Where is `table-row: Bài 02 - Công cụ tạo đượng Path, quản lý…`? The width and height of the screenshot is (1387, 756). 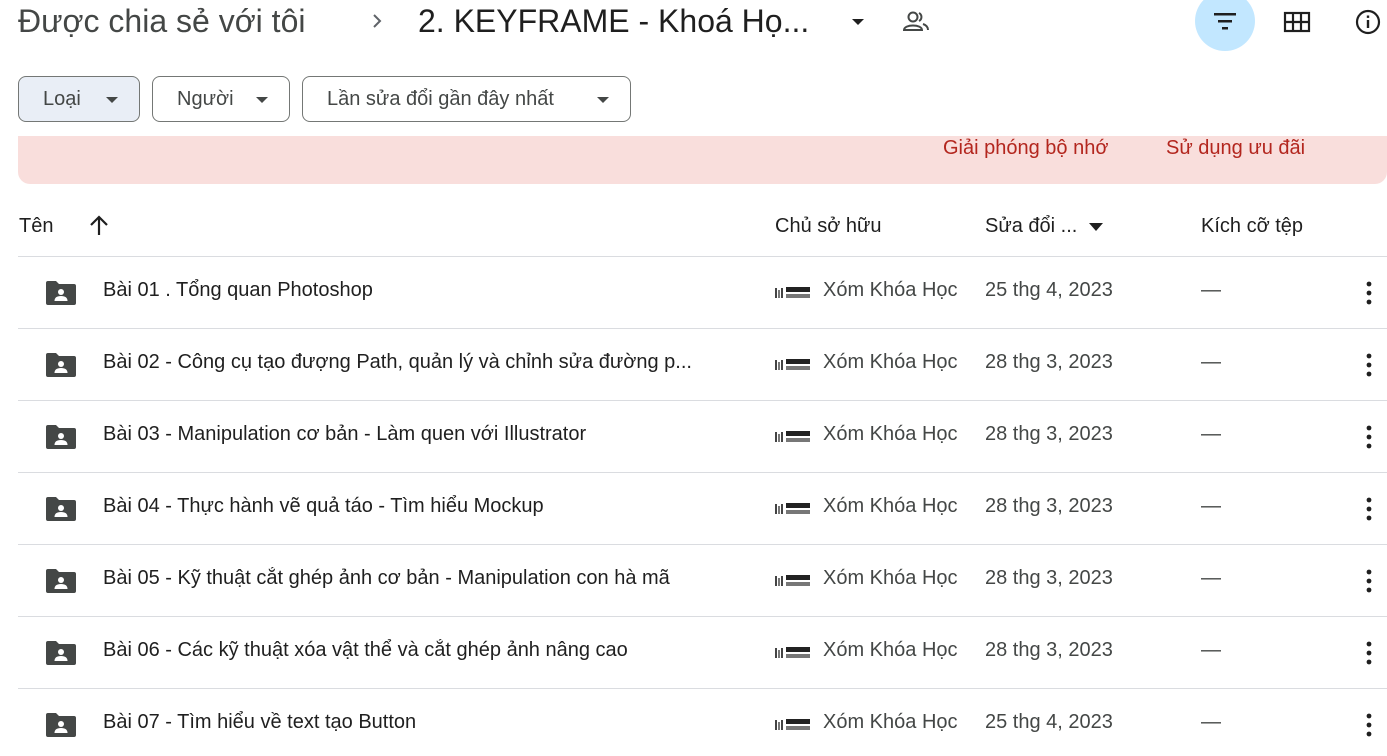
table-row: Bài 02 - Công cụ tạo đượng Path, quản lý… is located at coordinates (693, 365).